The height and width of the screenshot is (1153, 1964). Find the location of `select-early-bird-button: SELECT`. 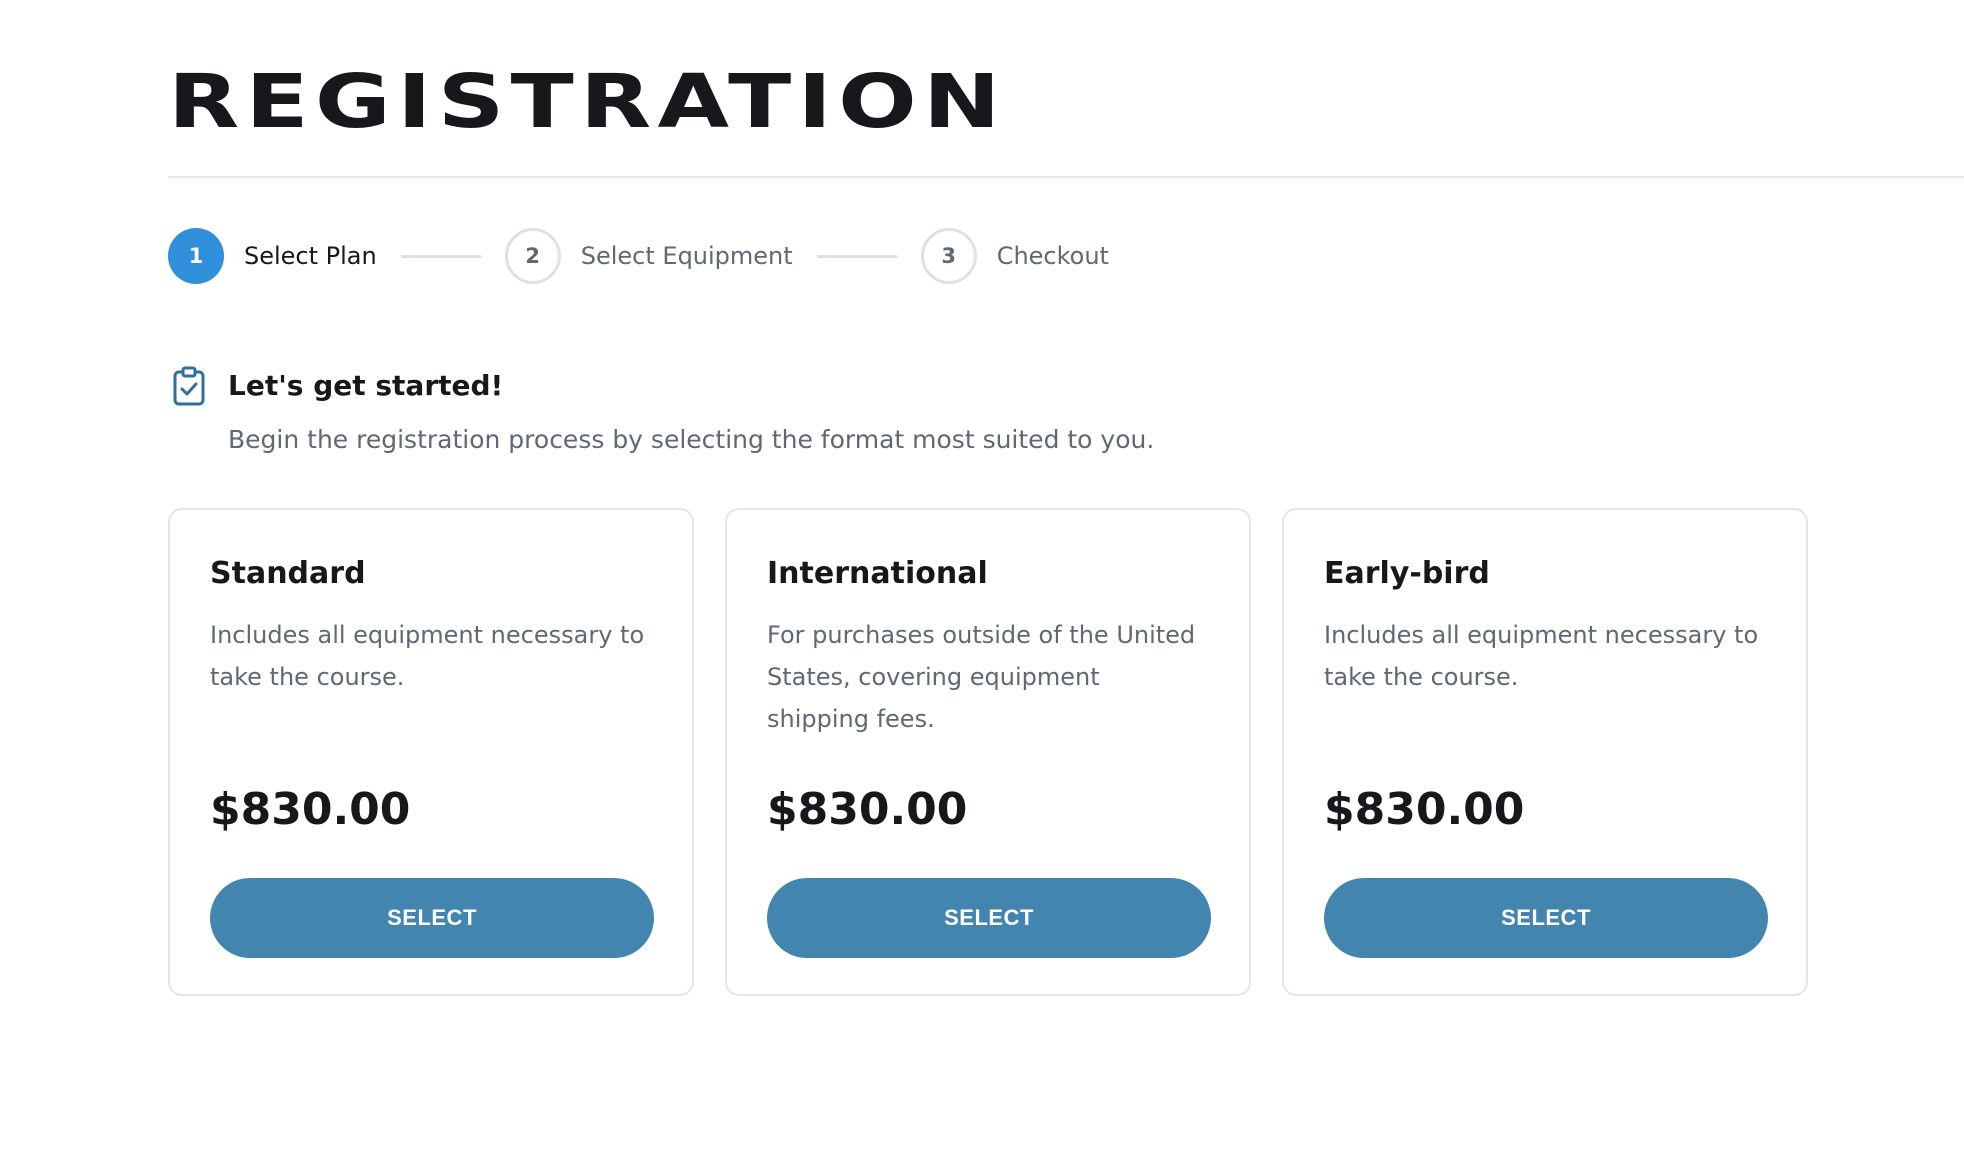

select-early-bird-button: SELECT is located at coordinates (1546, 918).